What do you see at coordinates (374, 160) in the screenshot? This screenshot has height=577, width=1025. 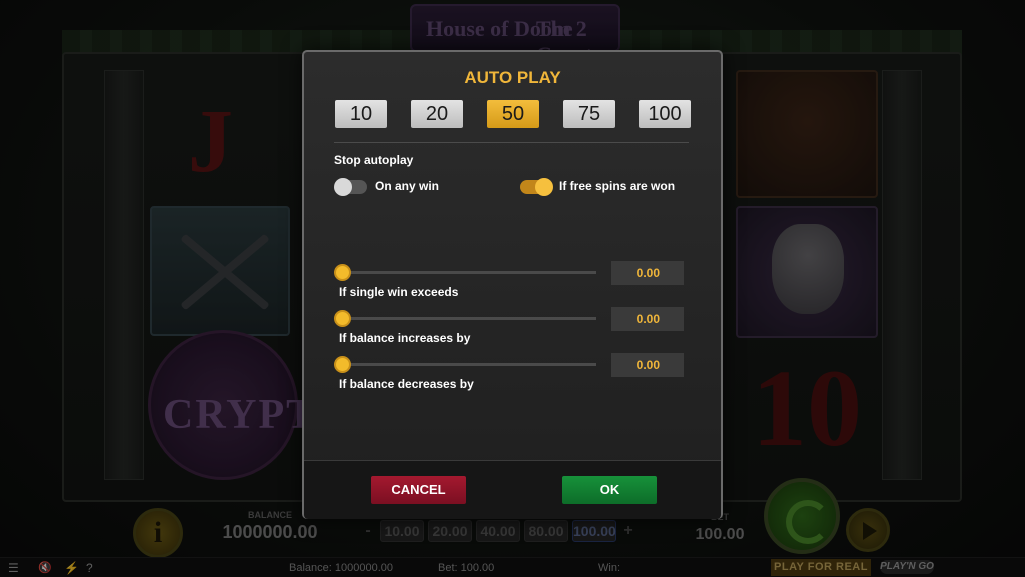 I see `stop-autoplay-label: Stop autoplay` at bounding box center [374, 160].